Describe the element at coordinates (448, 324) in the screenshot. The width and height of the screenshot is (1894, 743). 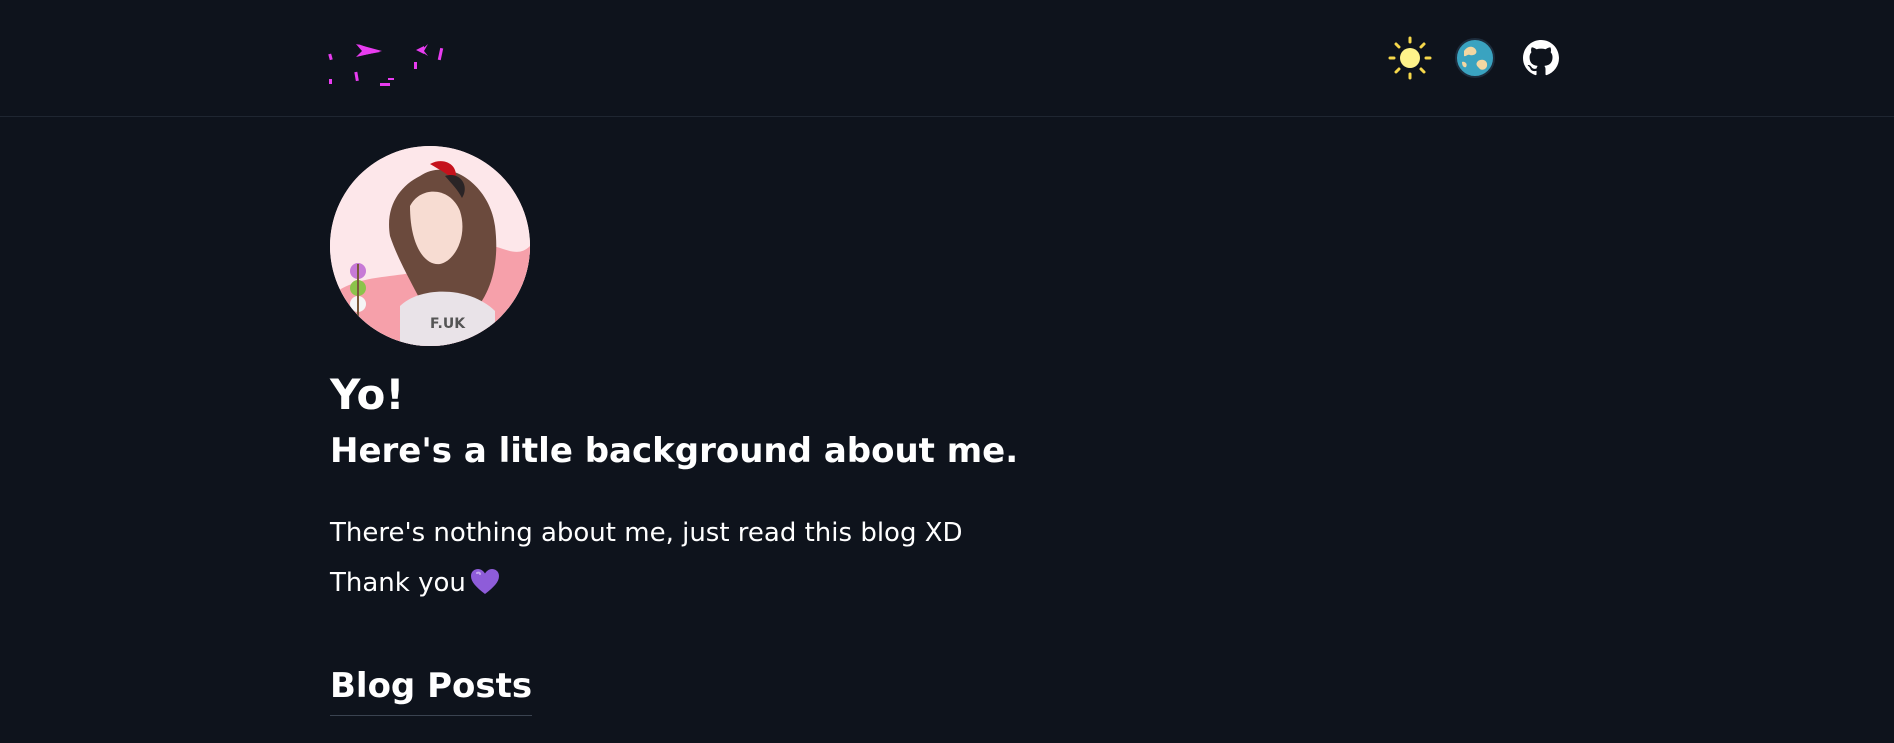
I see `svg-text: F.UK` at that location.